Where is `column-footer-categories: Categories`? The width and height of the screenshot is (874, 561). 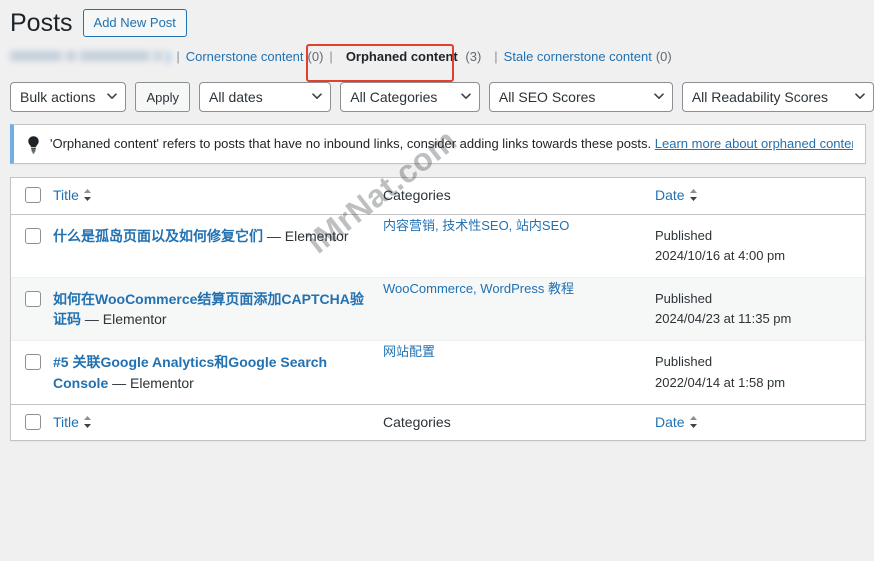 column-footer-categories: Categories is located at coordinates (519, 422).